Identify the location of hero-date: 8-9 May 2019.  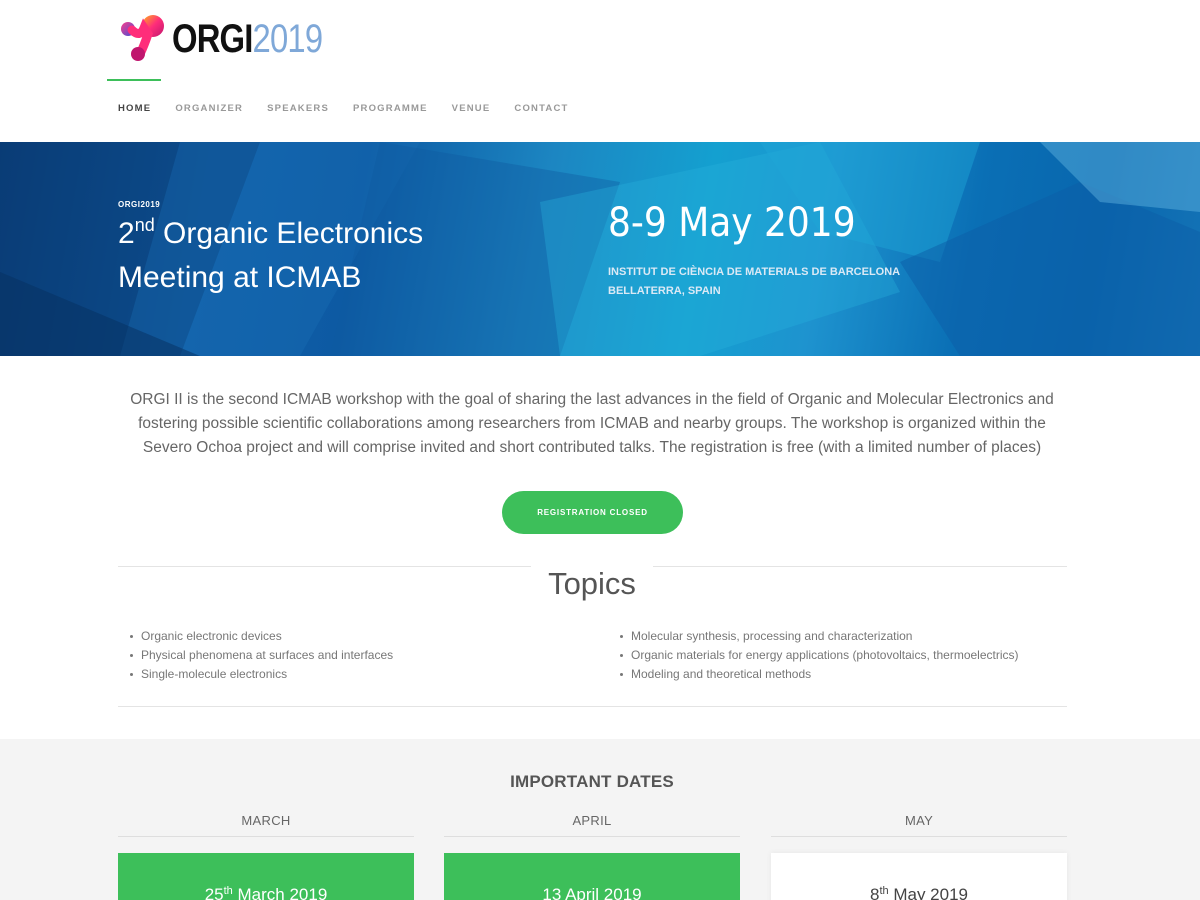
(732, 223).